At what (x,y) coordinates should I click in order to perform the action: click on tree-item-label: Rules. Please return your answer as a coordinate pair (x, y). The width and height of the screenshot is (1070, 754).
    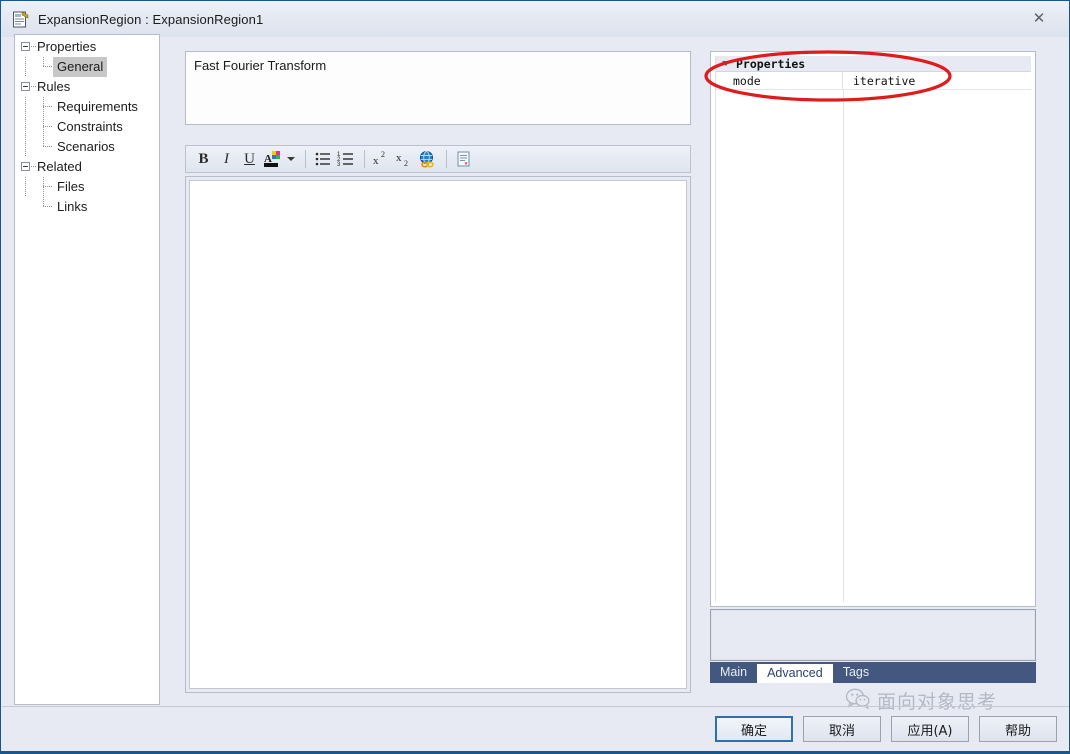
    Looking at the image, I should click on (54, 86).